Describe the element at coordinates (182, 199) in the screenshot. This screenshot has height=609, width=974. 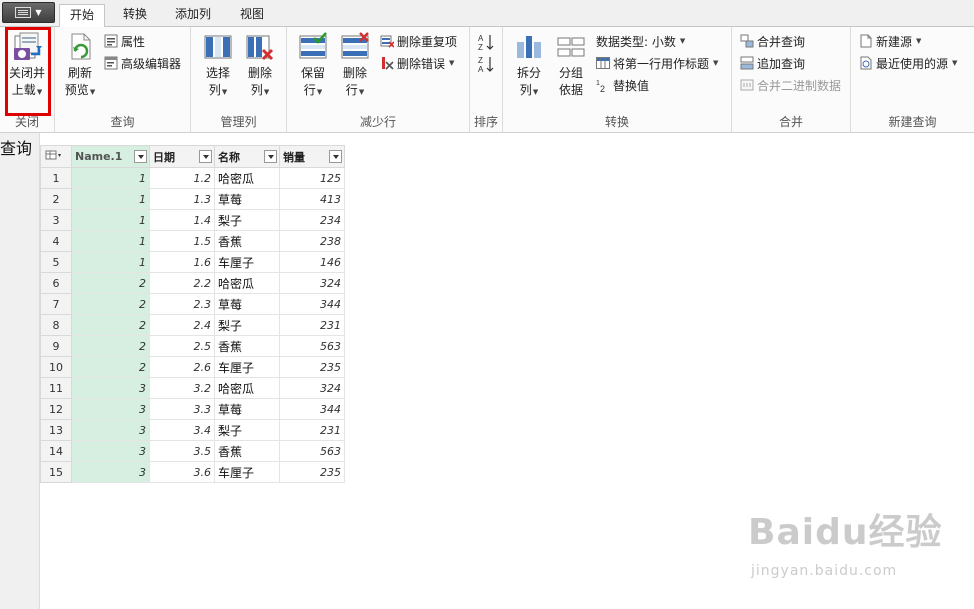
I see `cell-date: 1.3` at that location.